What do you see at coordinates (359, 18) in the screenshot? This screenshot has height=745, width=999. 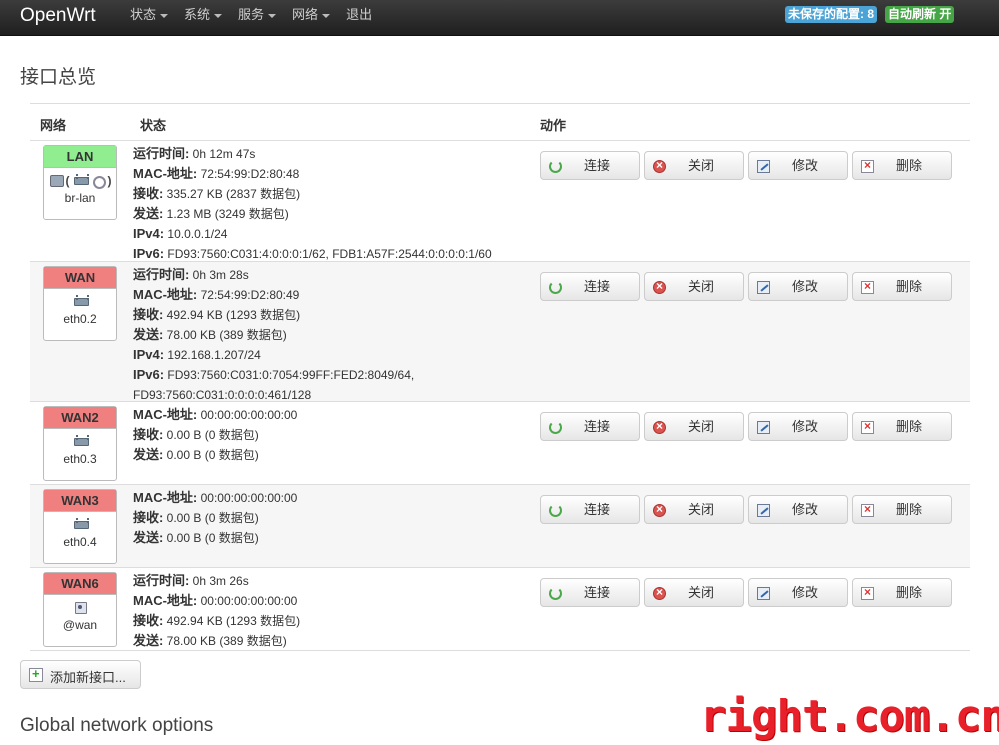 I see `menu-logout: 退出` at bounding box center [359, 18].